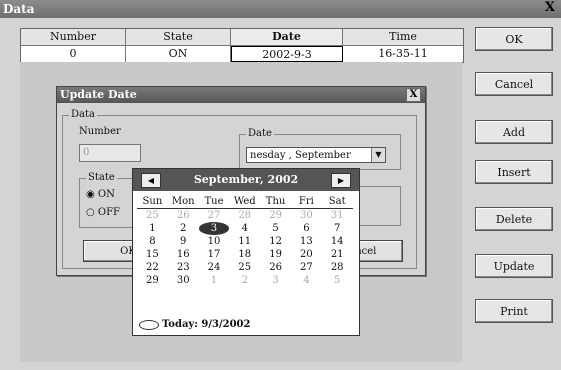 The width and height of the screenshot is (561, 370). What do you see at coordinates (152, 254) in the screenshot?
I see `calendar-day: 15` at bounding box center [152, 254].